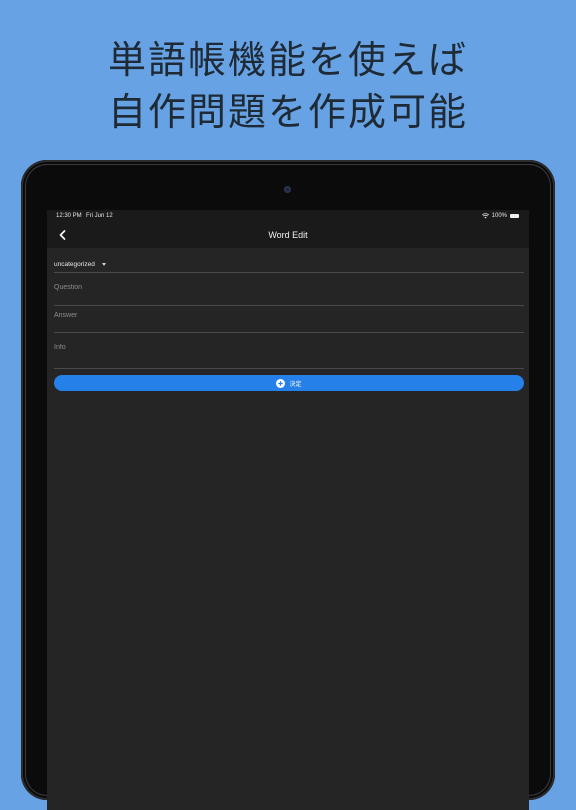 This screenshot has height=810, width=576. Describe the element at coordinates (287, 60) in the screenshot. I see `promo-line-1: 単語帳機能を使えば` at that location.